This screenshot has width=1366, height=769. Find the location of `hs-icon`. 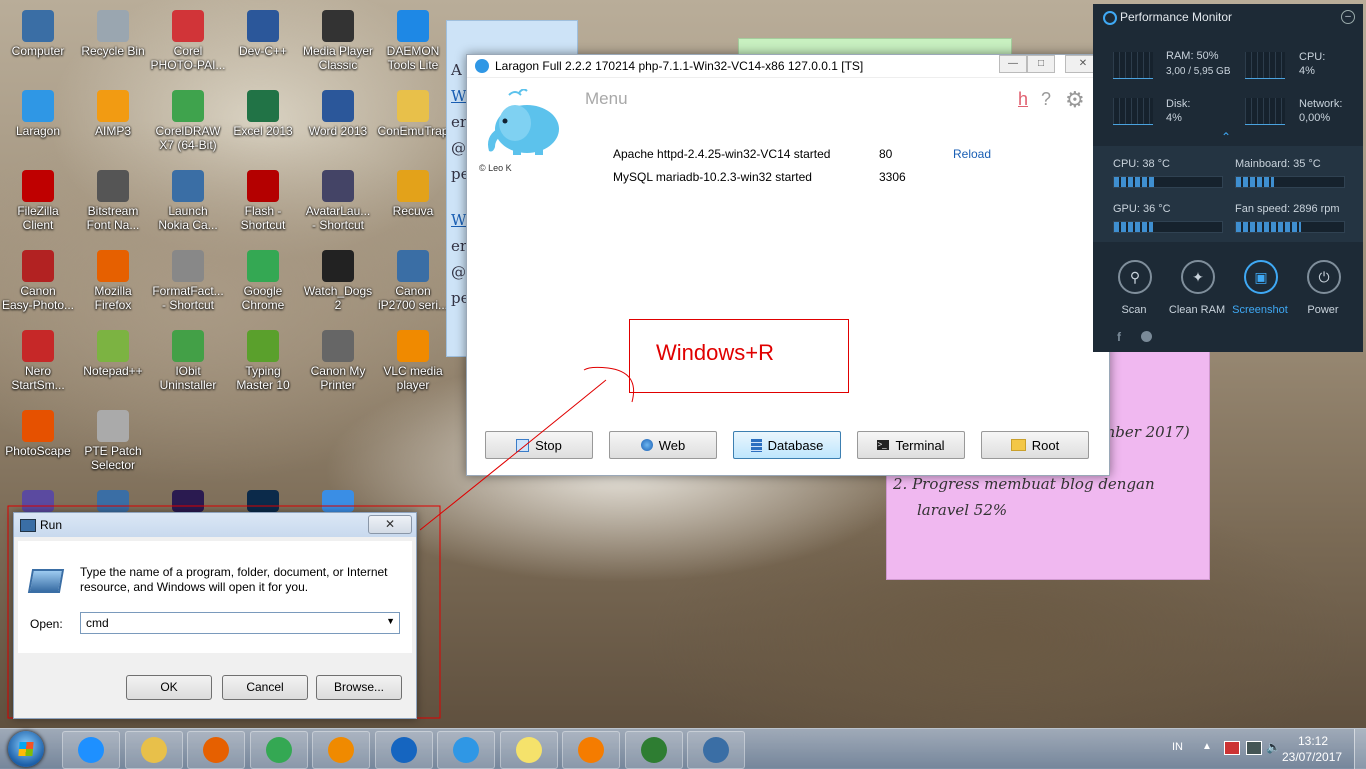

hs-icon is located at coordinates (653, 750).